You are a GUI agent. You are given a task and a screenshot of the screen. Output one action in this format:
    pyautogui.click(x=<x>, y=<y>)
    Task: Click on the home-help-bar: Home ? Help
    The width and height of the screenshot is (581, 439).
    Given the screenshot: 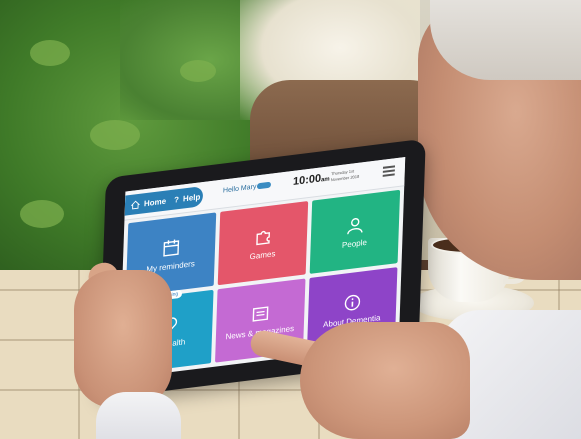 What is the action you would take?
    pyautogui.click(x=164, y=201)
    